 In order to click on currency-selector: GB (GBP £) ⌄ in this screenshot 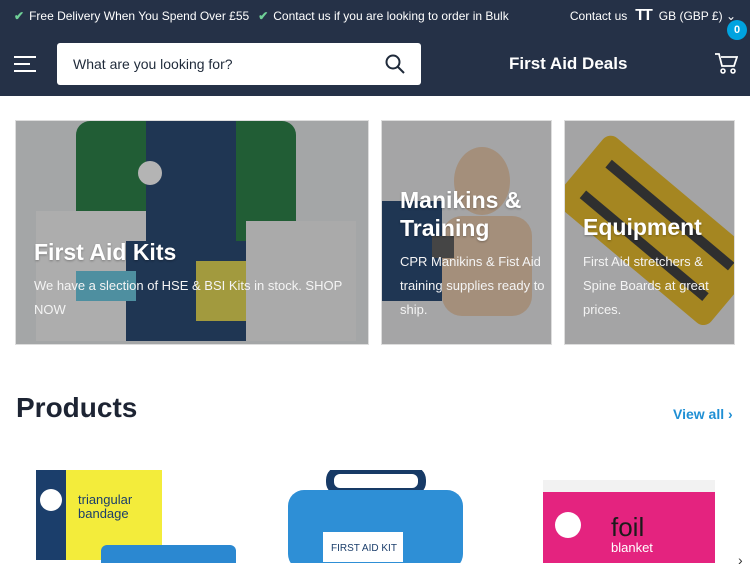, I will do `click(697, 16)`.